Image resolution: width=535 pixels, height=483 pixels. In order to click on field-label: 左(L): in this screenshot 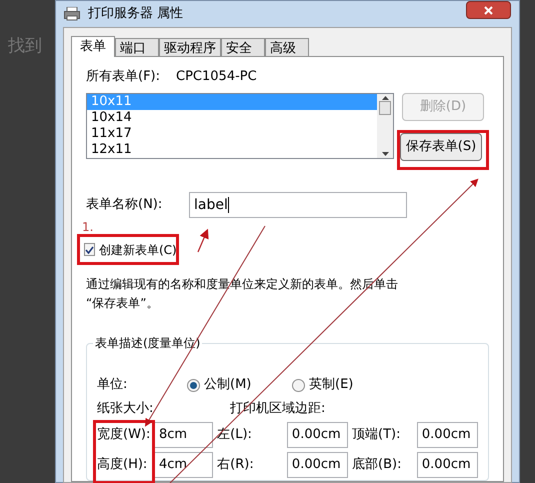, I will do `click(234, 435)`.